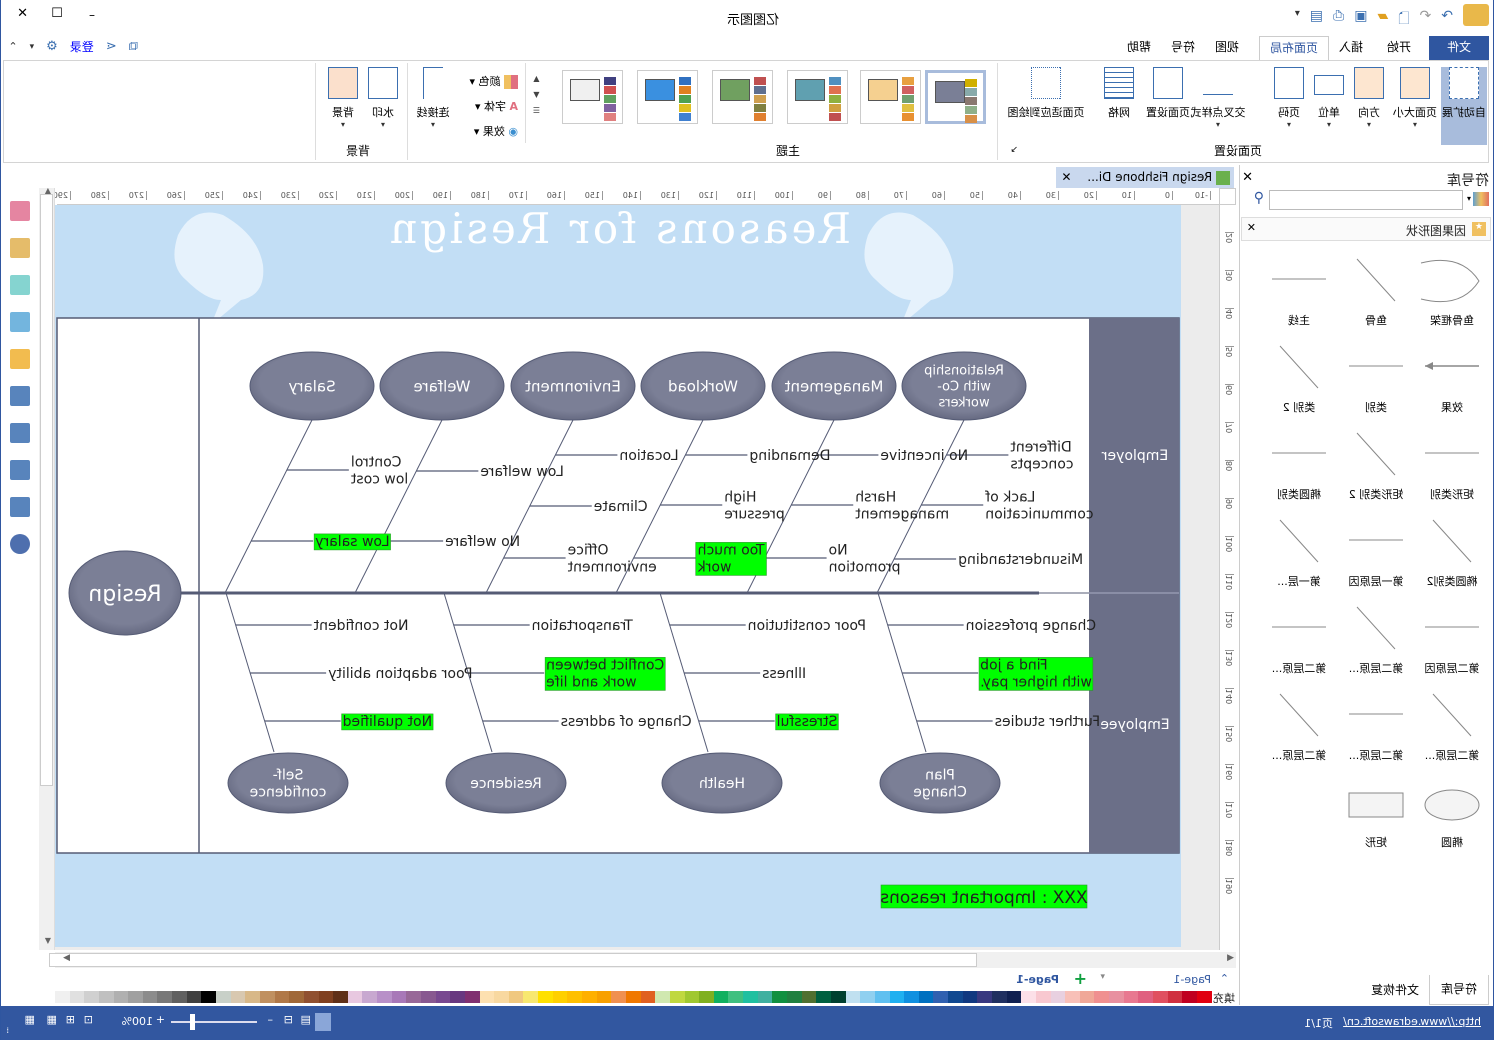  I want to click on scroll-left-icon: ◀, so click(1230, 958).